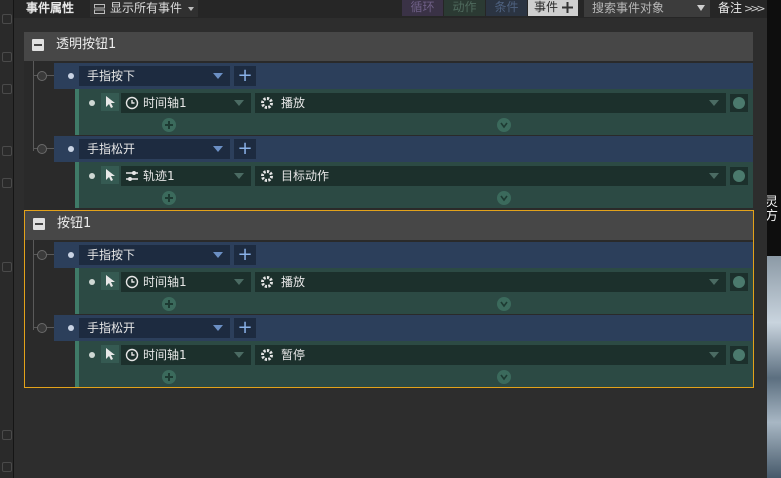 The image size is (781, 478). Describe the element at coordinates (490, 355) in the screenshot. I see `action-select: 暂停` at that location.